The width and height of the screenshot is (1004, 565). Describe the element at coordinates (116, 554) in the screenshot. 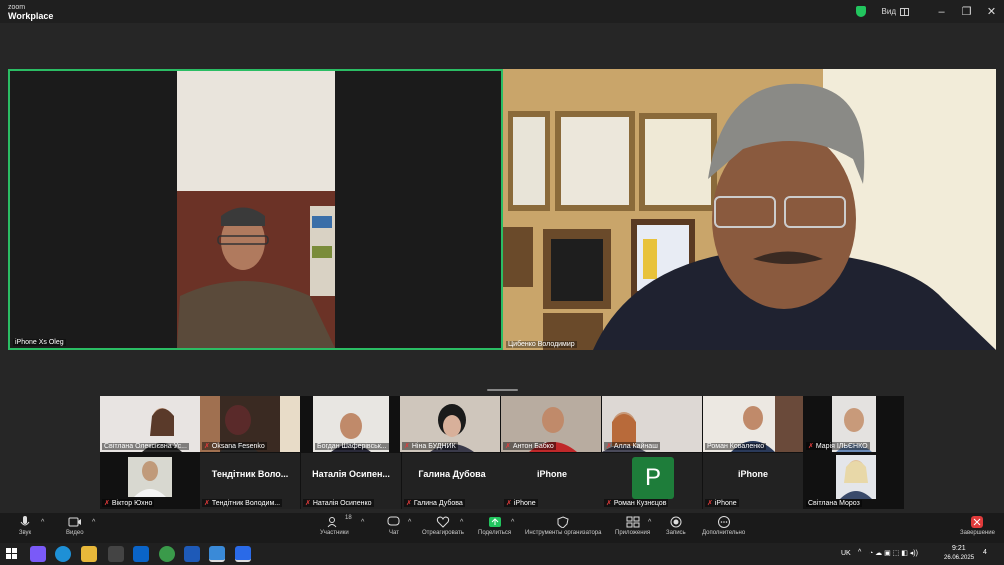

I see `store-icon` at that location.